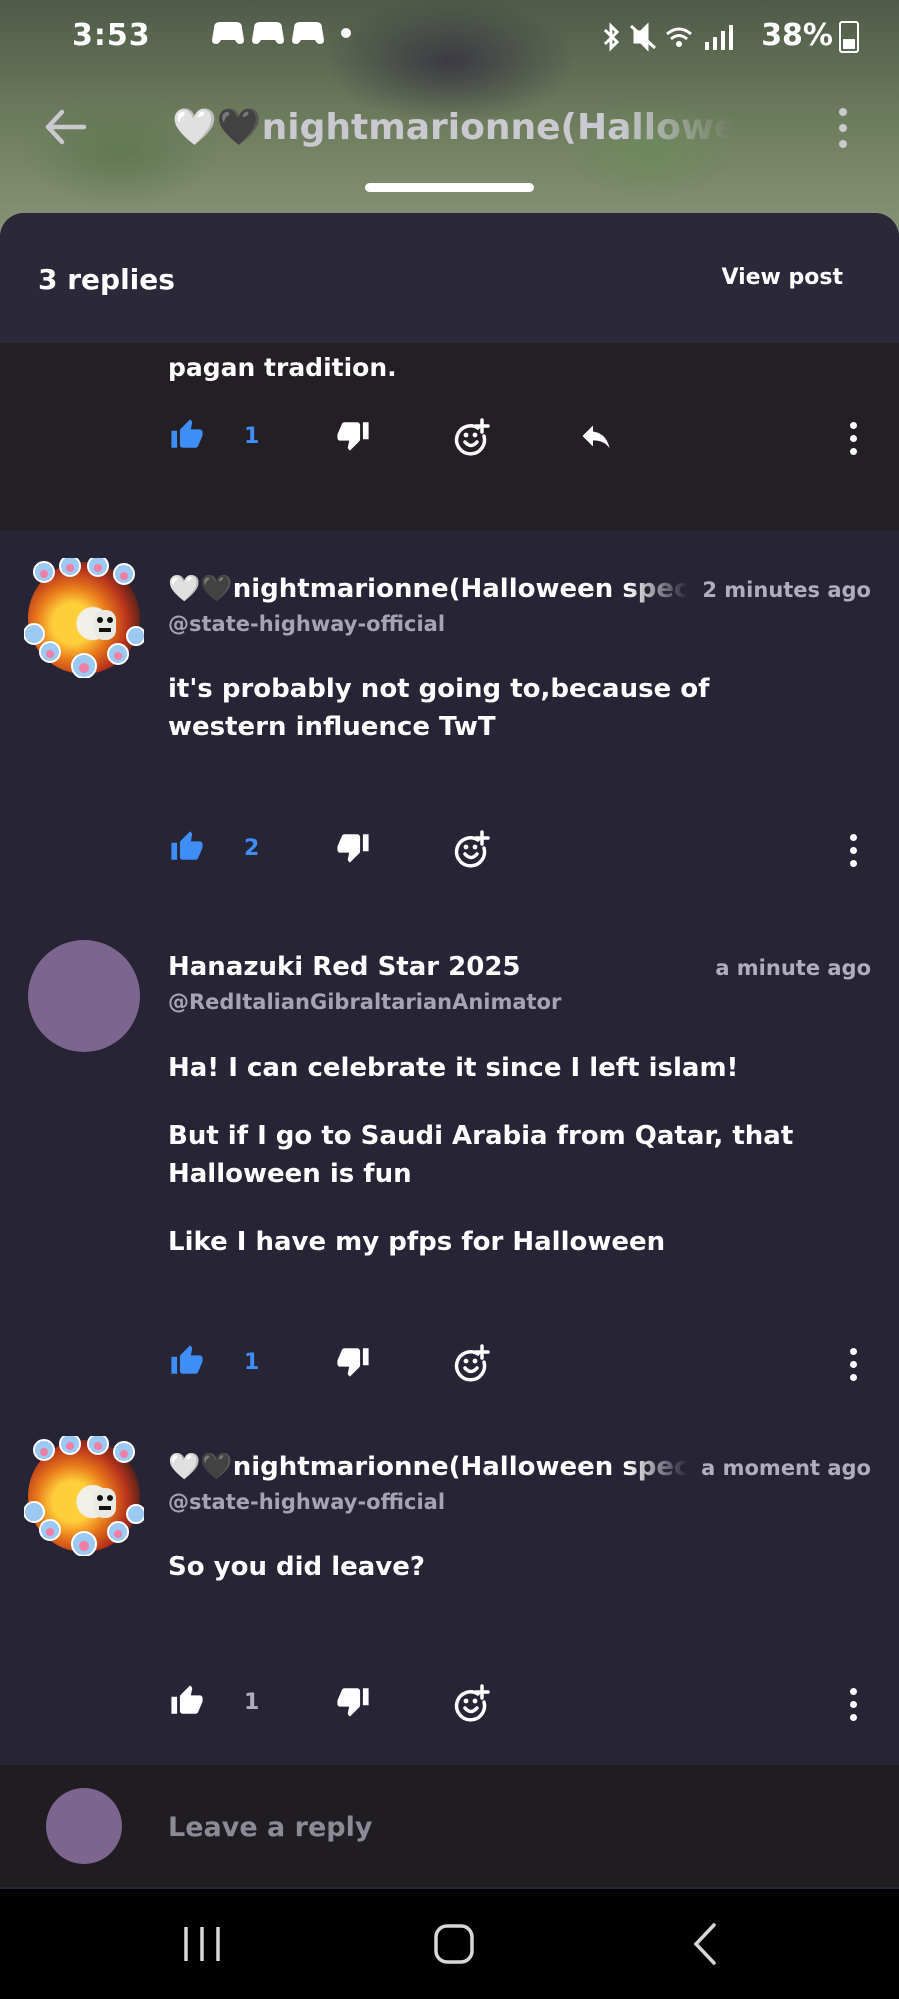  I want to click on comment-text: So you did leave?, so click(498, 1567).